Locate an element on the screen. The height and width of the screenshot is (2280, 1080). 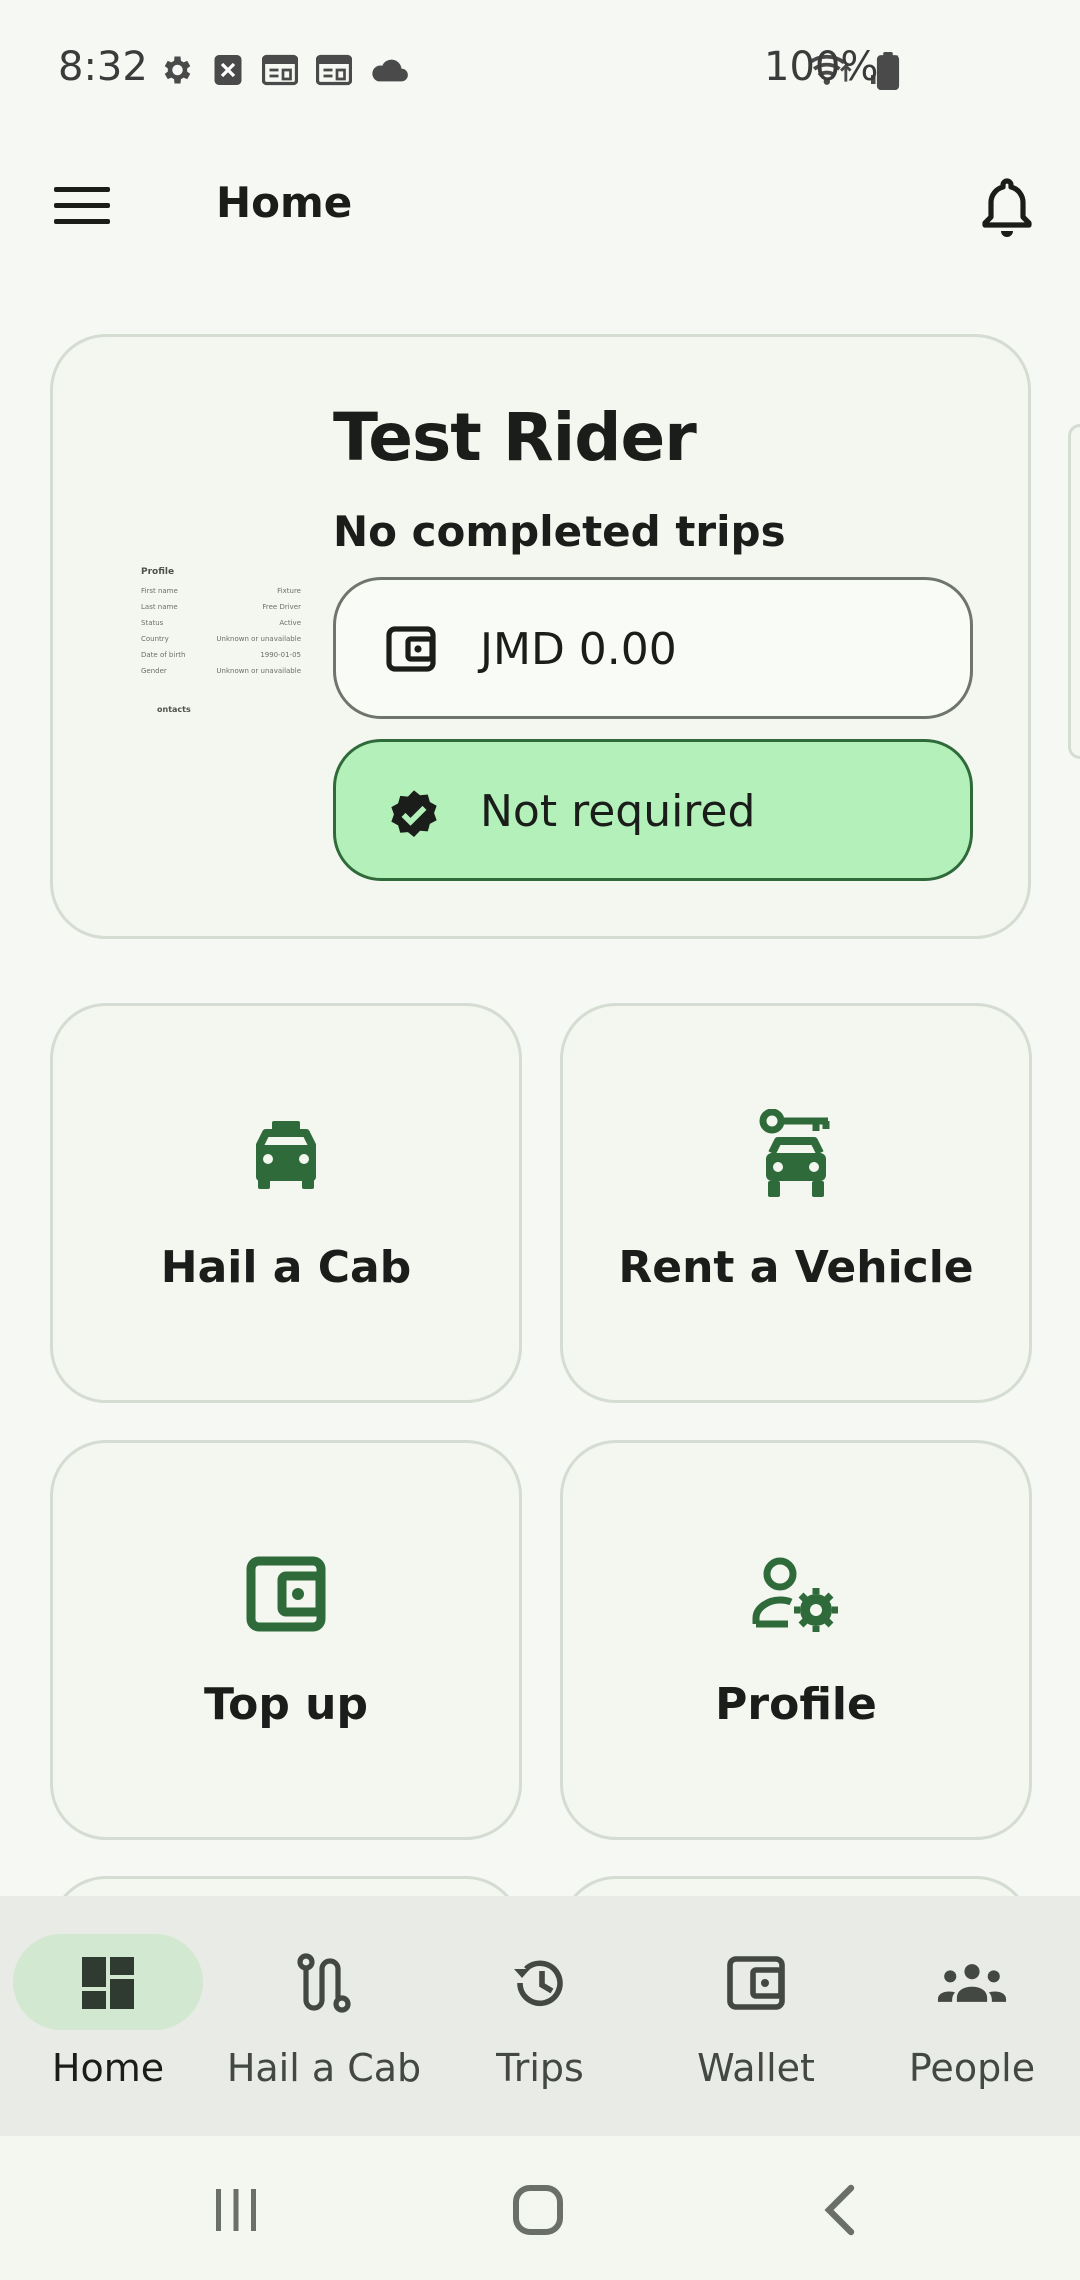
avatar-preview-footer: ontacts is located at coordinates (174, 709).